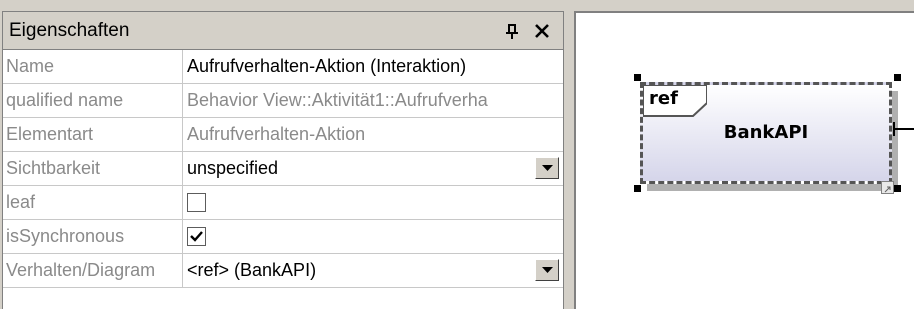  What do you see at coordinates (276, 134) in the screenshot?
I see `elementart-value: Aufrufverhalten-Aktion` at bounding box center [276, 134].